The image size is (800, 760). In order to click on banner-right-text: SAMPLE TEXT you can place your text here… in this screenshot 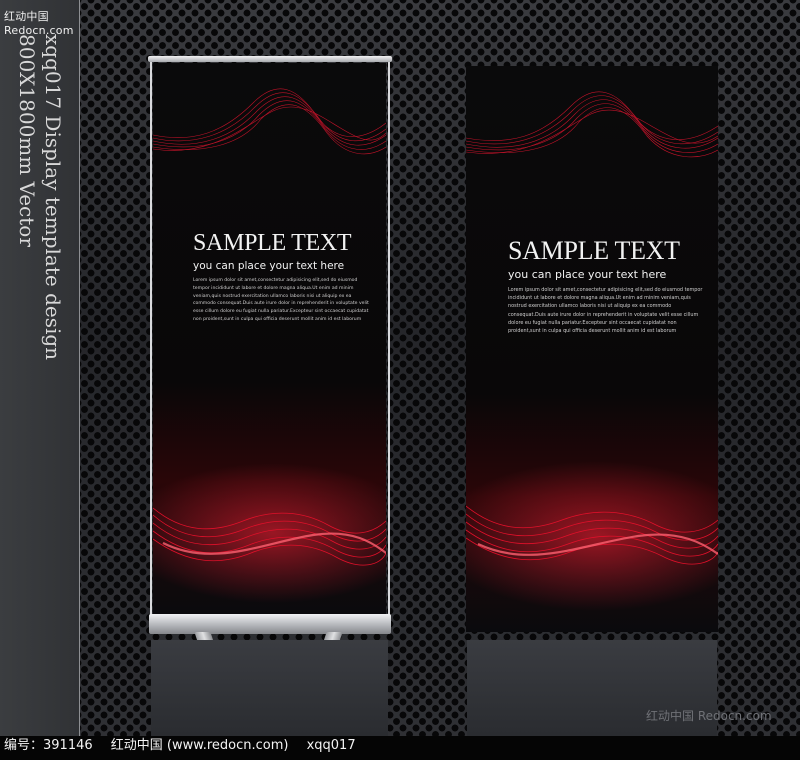, I will do `click(606, 285)`.